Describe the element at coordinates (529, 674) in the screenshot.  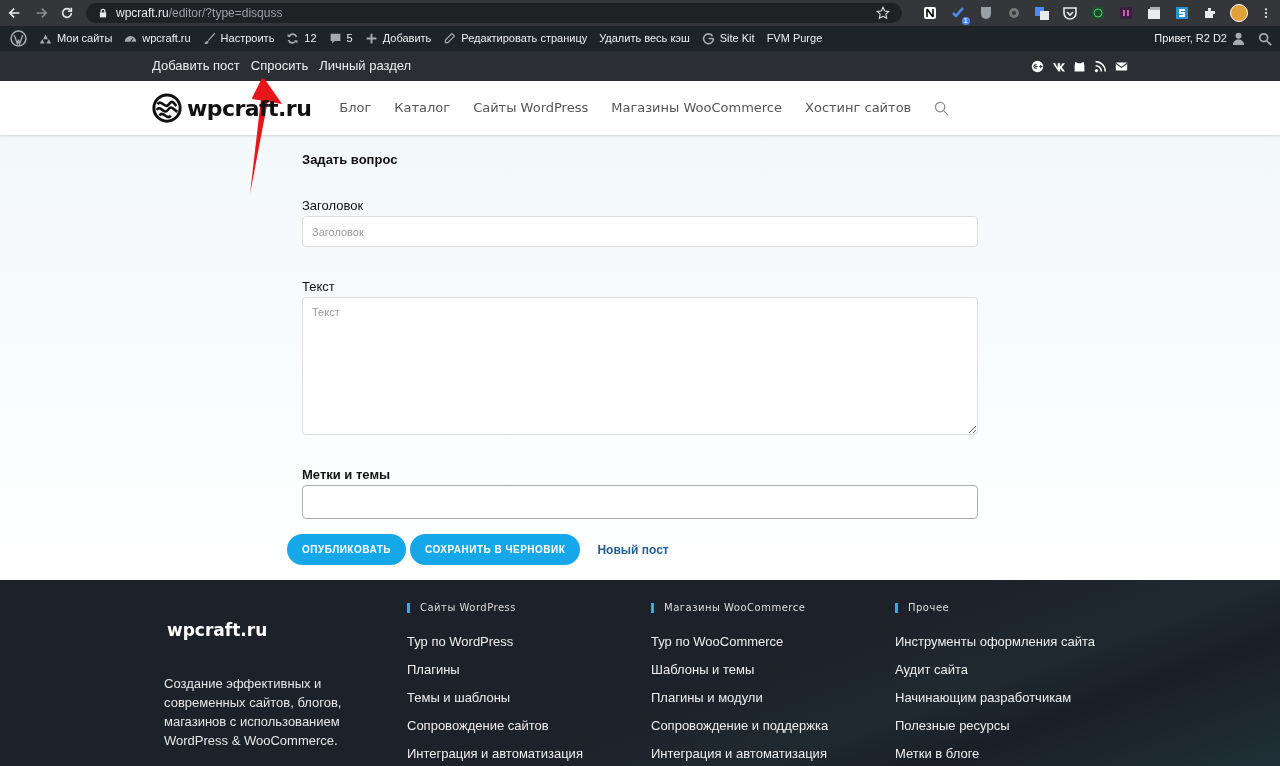
I see `footer-link: Плагины` at that location.